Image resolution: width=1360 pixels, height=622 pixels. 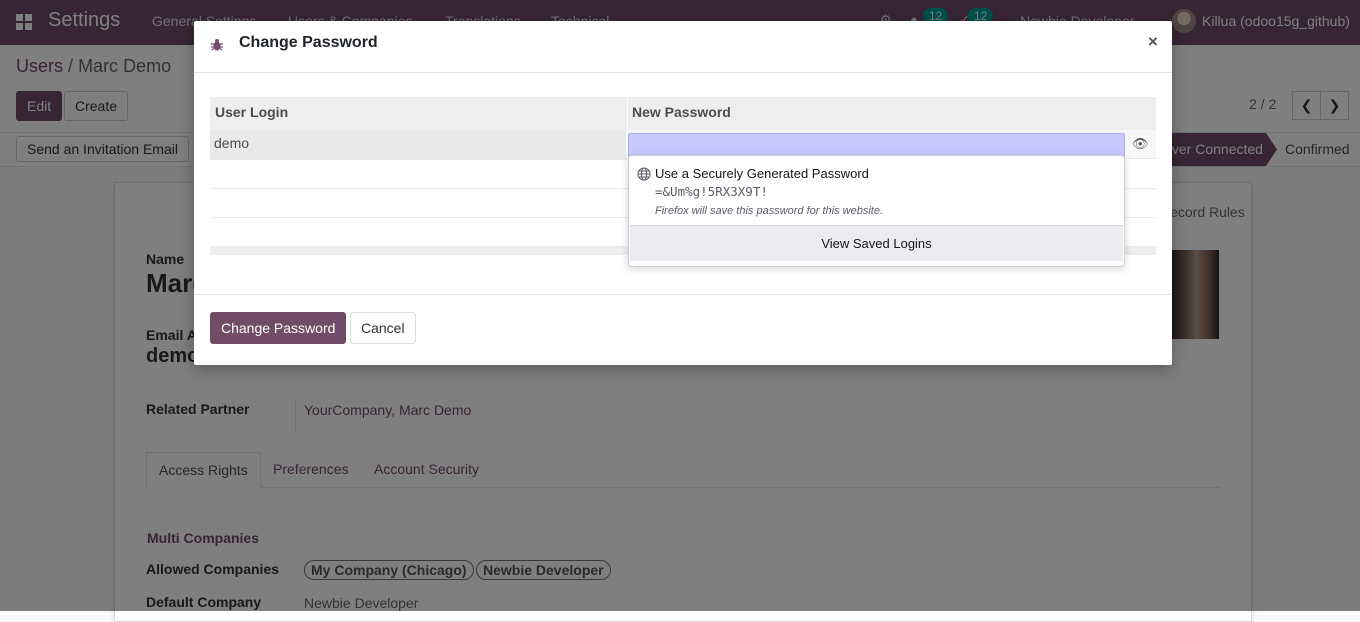 I want to click on bug-icon, so click(x=217, y=45).